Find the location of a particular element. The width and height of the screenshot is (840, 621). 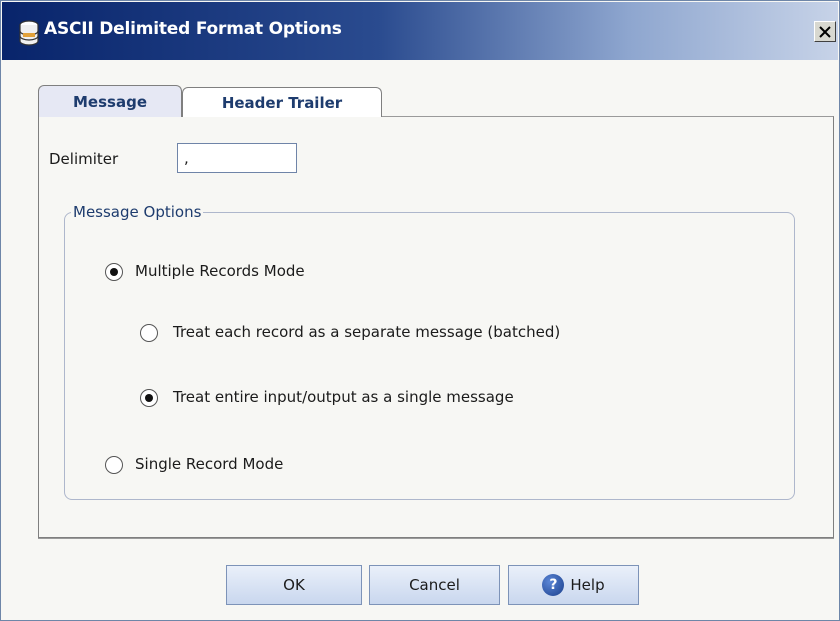

cancel-button-label: Cancel is located at coordinates (434, 585).